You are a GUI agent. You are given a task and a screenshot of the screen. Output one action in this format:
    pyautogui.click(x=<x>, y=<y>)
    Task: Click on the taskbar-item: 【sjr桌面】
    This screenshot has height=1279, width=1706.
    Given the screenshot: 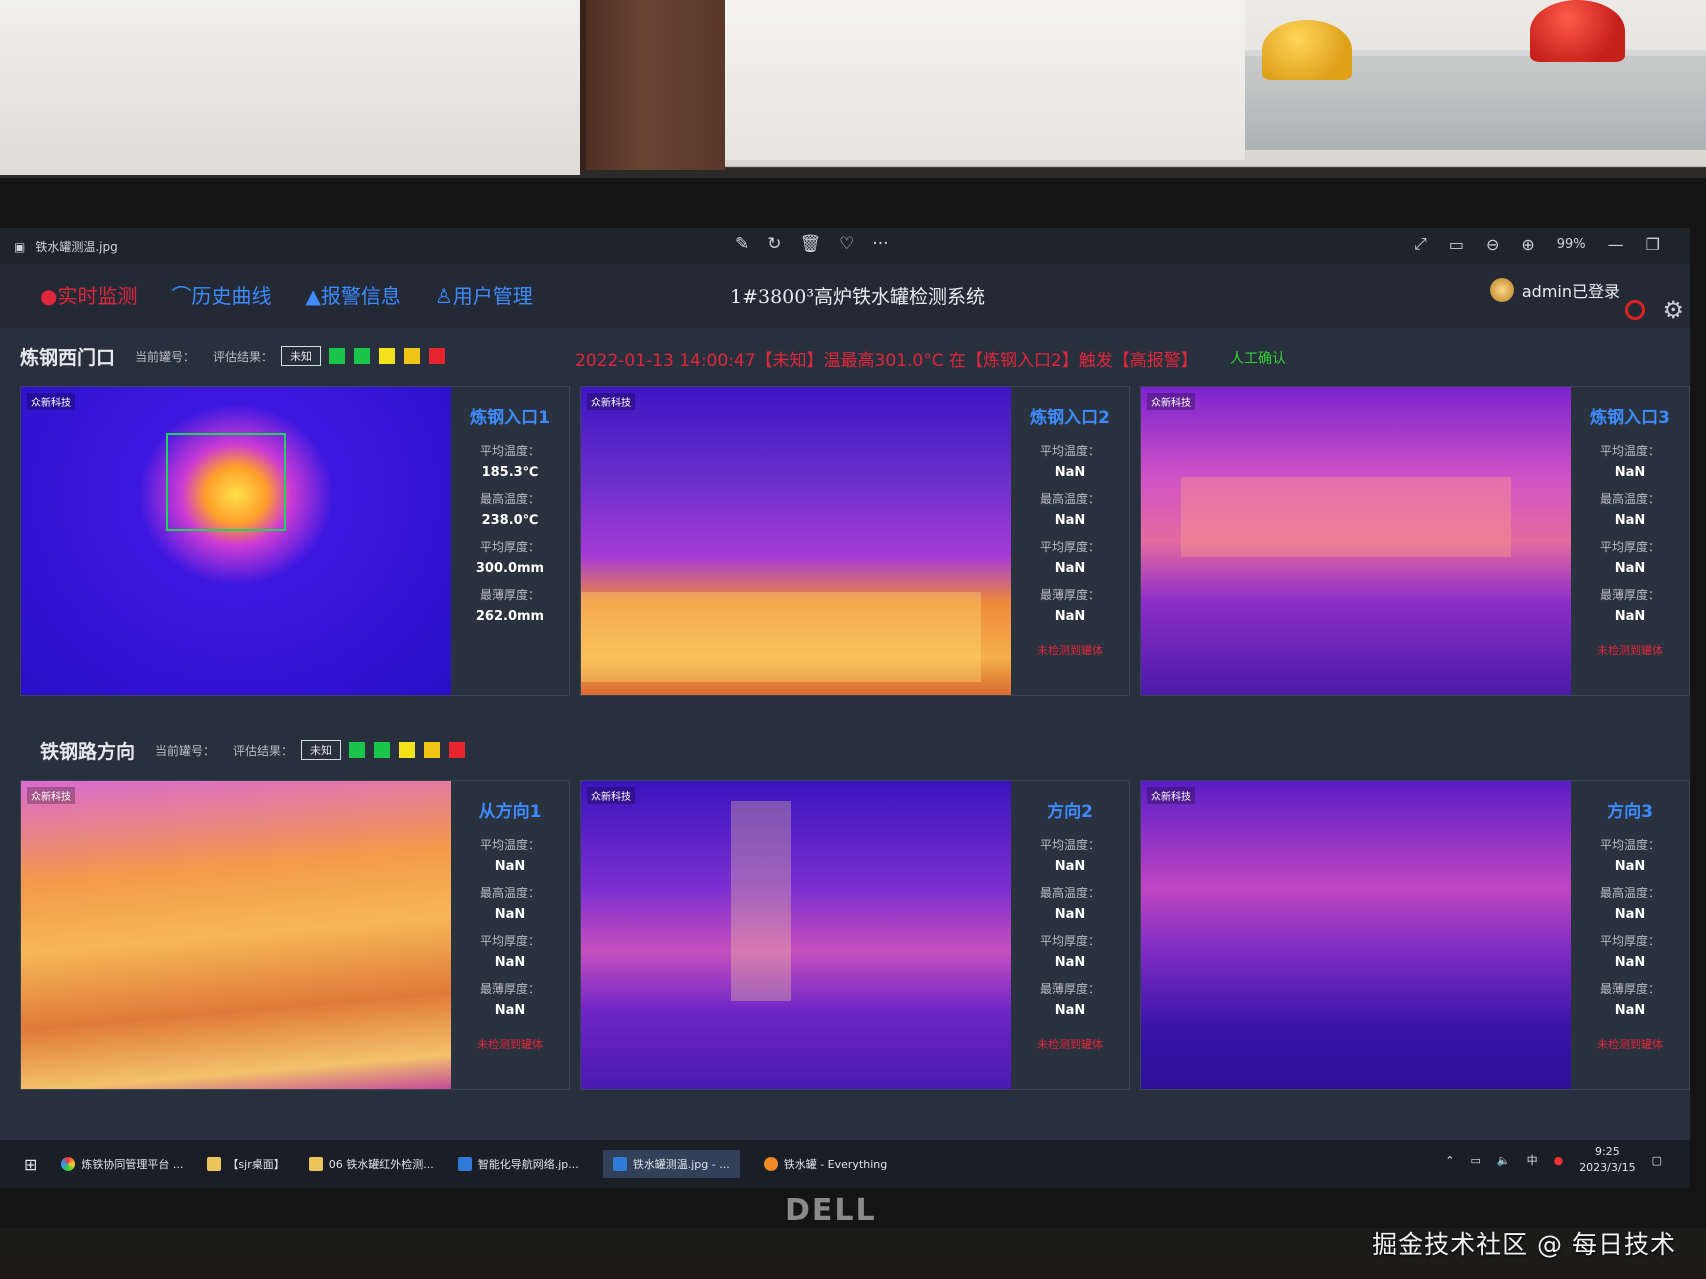 What is the action you would take?
    pyautogui.click(x=246, y=1164)
    